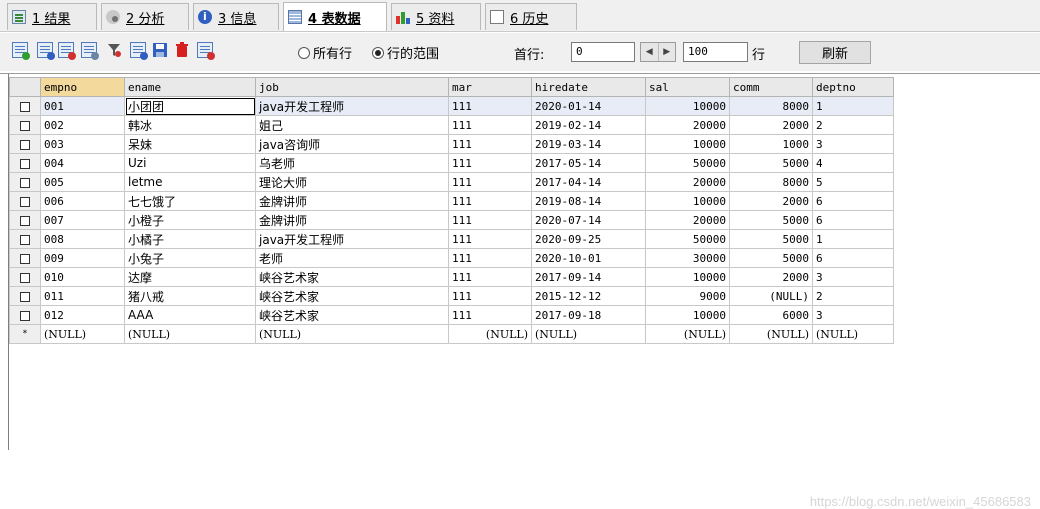 The height and width of the screenshot is (509, 1040). Describe the element at coordinates (46, 51) in the screenshot. I see `duplicate-row-icon` at that location.